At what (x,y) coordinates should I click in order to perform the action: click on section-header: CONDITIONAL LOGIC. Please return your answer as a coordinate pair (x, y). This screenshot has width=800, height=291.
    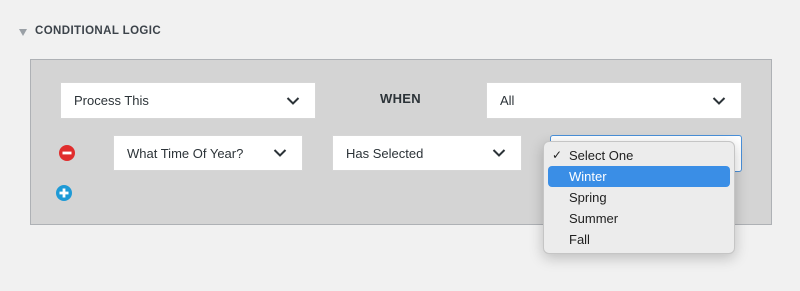
    Looking at the image, I should click on (90, 31).